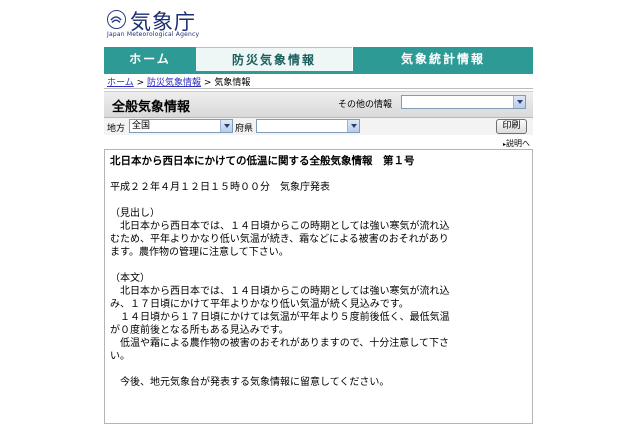 This screenshot has width=640, height=426. Describe the element at coordinates (318, 72) in the screenshot. I see `nav-divider` at that location.